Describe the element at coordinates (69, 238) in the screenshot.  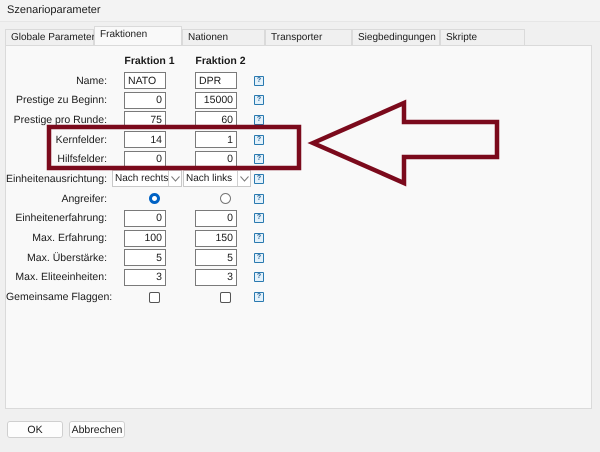
I see `field-label: Max. Erfahrung:` at that location.